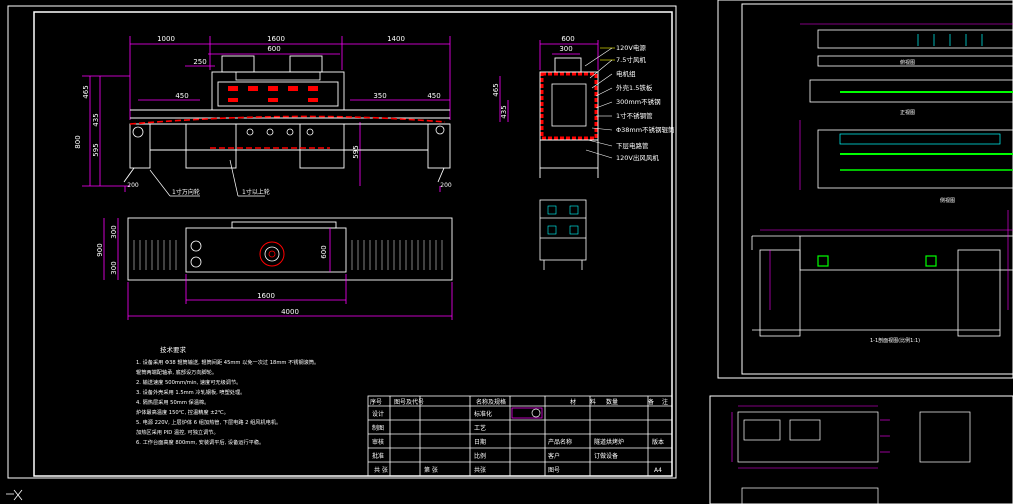  What do you see at coordinates (96, 119) in the screenshot?
I see `dim-left-2: 435` at bounding box center [96, 119].